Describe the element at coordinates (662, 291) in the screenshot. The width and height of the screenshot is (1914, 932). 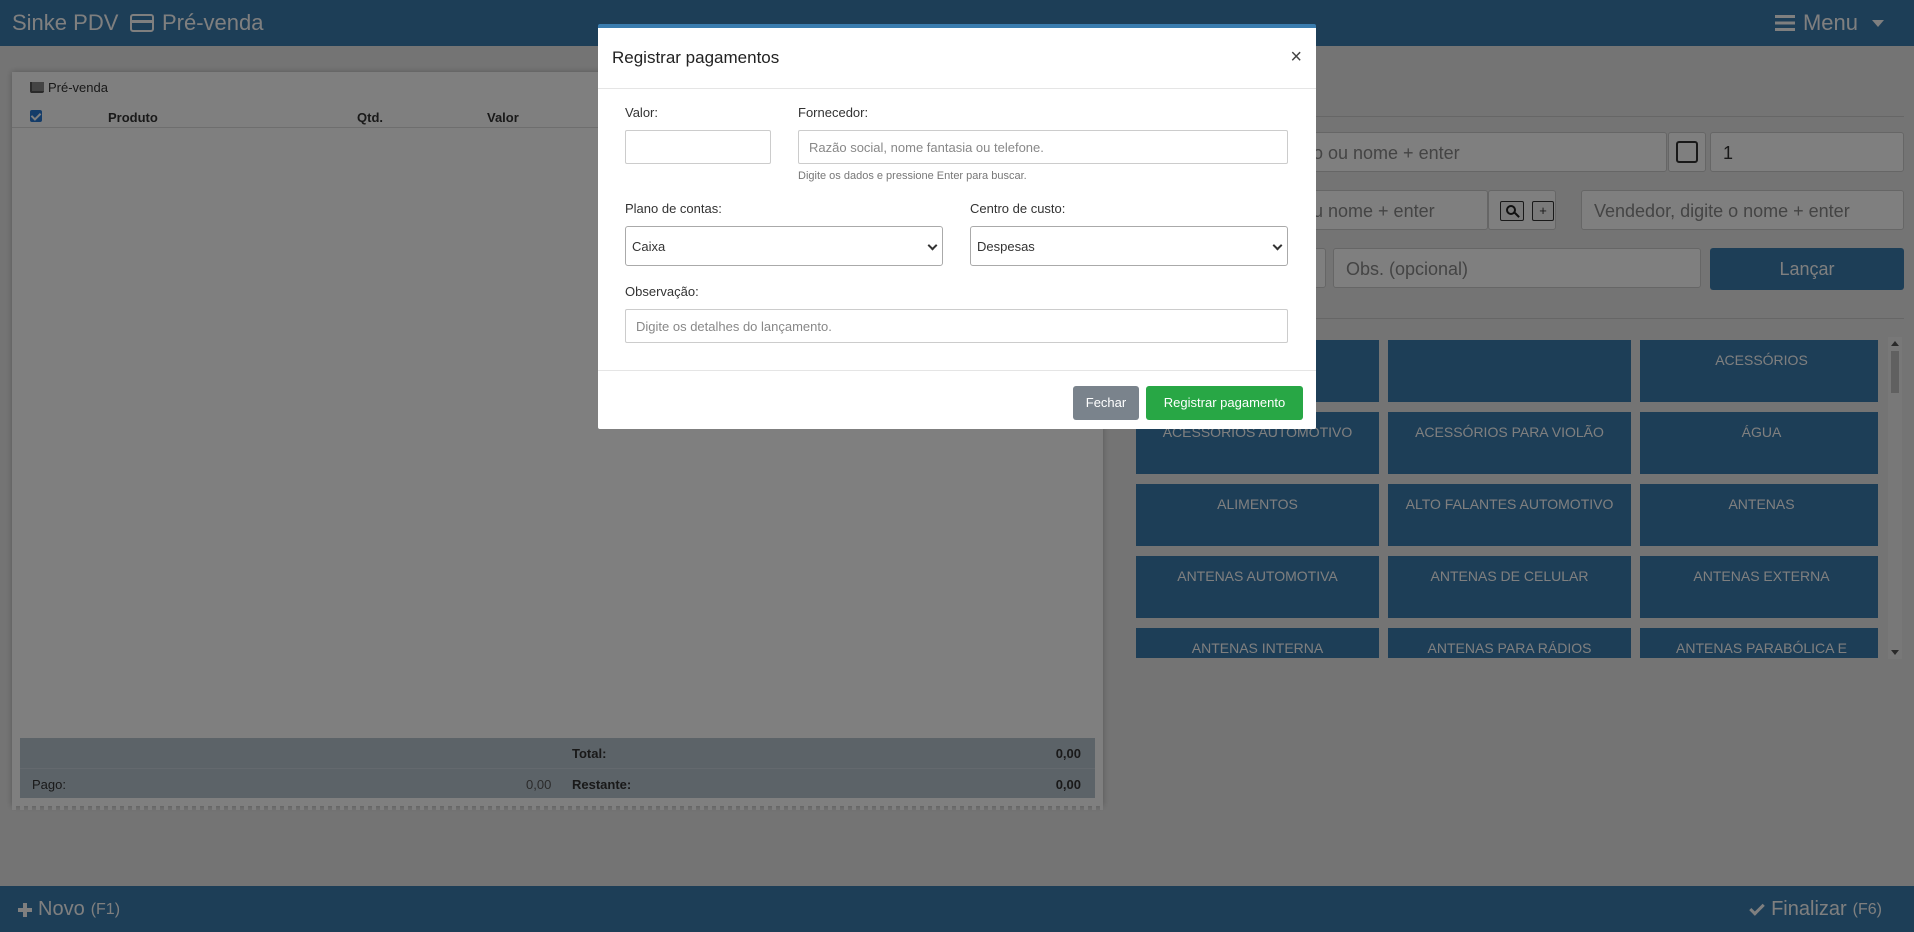
I see `obs-label: Observação:` at that location.